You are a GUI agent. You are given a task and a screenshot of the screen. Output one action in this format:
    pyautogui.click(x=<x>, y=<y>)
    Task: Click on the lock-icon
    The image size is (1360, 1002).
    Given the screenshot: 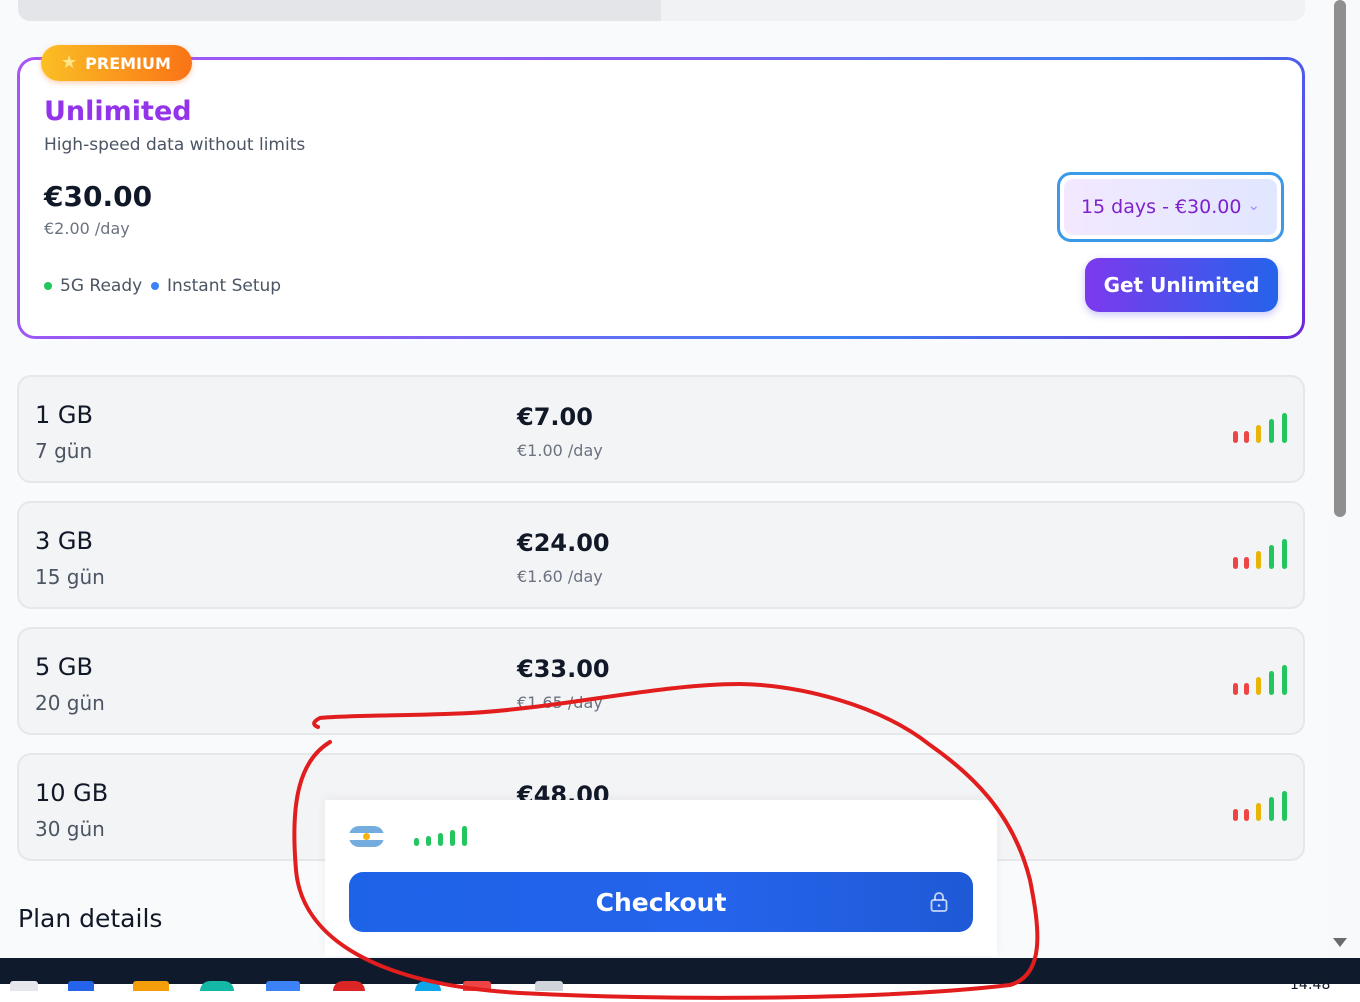 What is the action you would take?
    pyautogui.click(x=939, y=902)
    